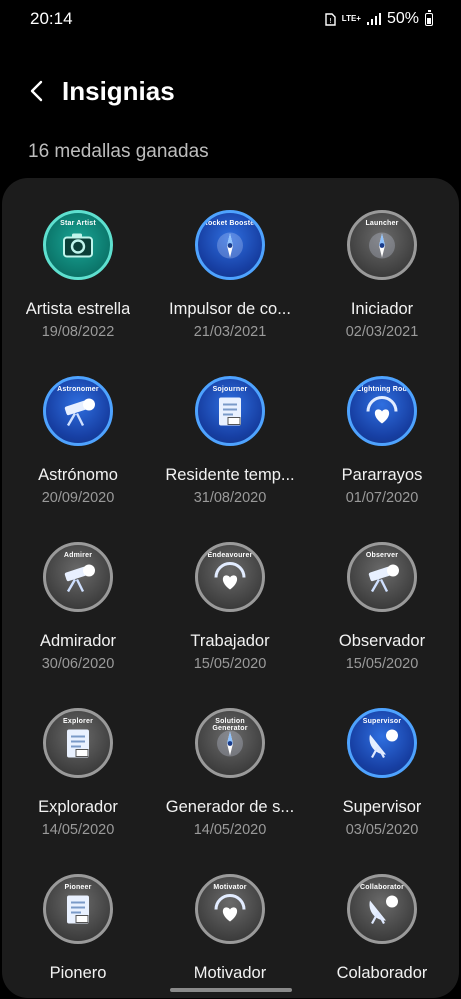  Describe the element at coordinates (373, 19) in the screenshot. I see `signal-icon` at that location.